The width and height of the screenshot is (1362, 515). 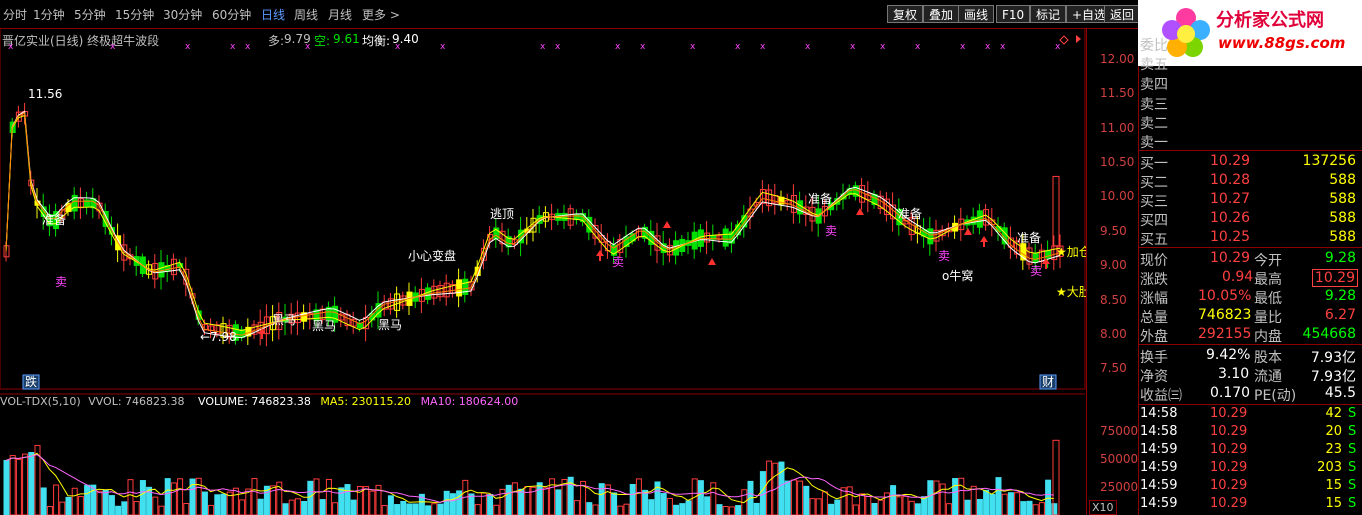 I want to click on volume-unit: X10, so click(x=1103, y=507).